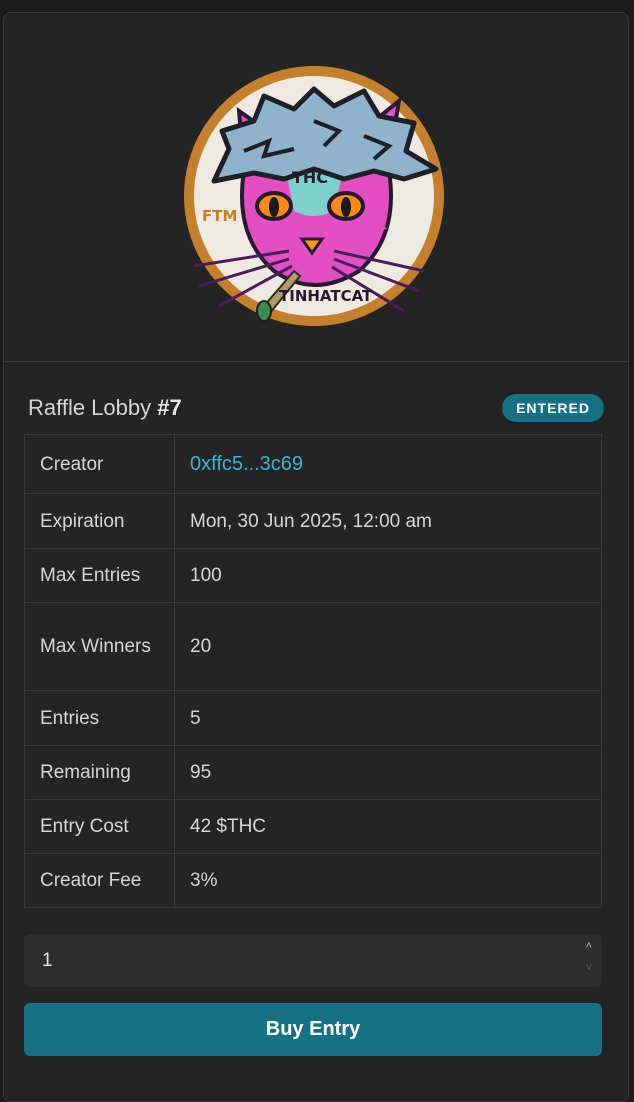 This screenshot has width=634, height=1102. I want to click on row-value: Mon, 30 Jun 2025, 12:00 am, so click(388, 521).